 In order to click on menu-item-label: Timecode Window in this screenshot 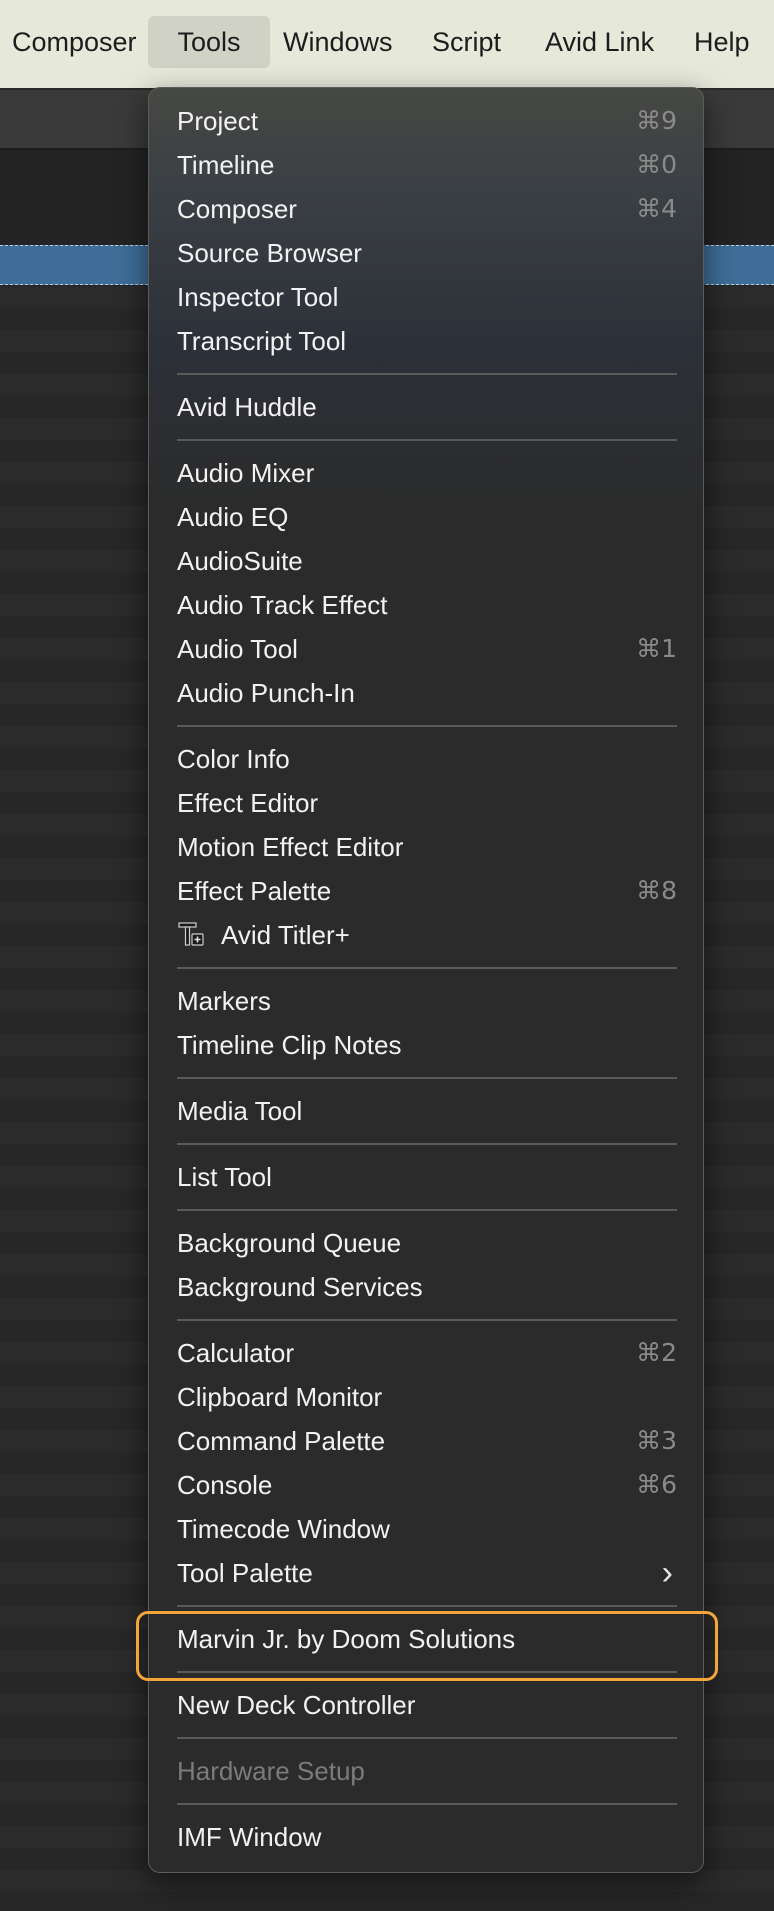, I will do `click(283, 1529)`.